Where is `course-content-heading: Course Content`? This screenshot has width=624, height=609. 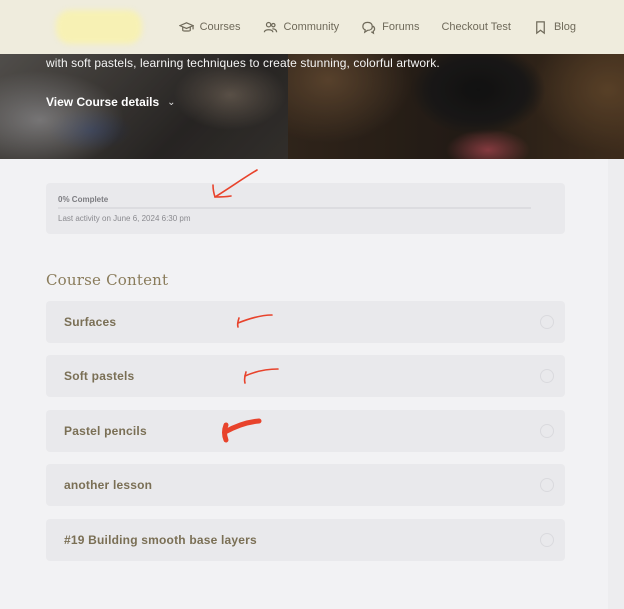
course-content-heading: Course Content is located at coordinates (107, 280).